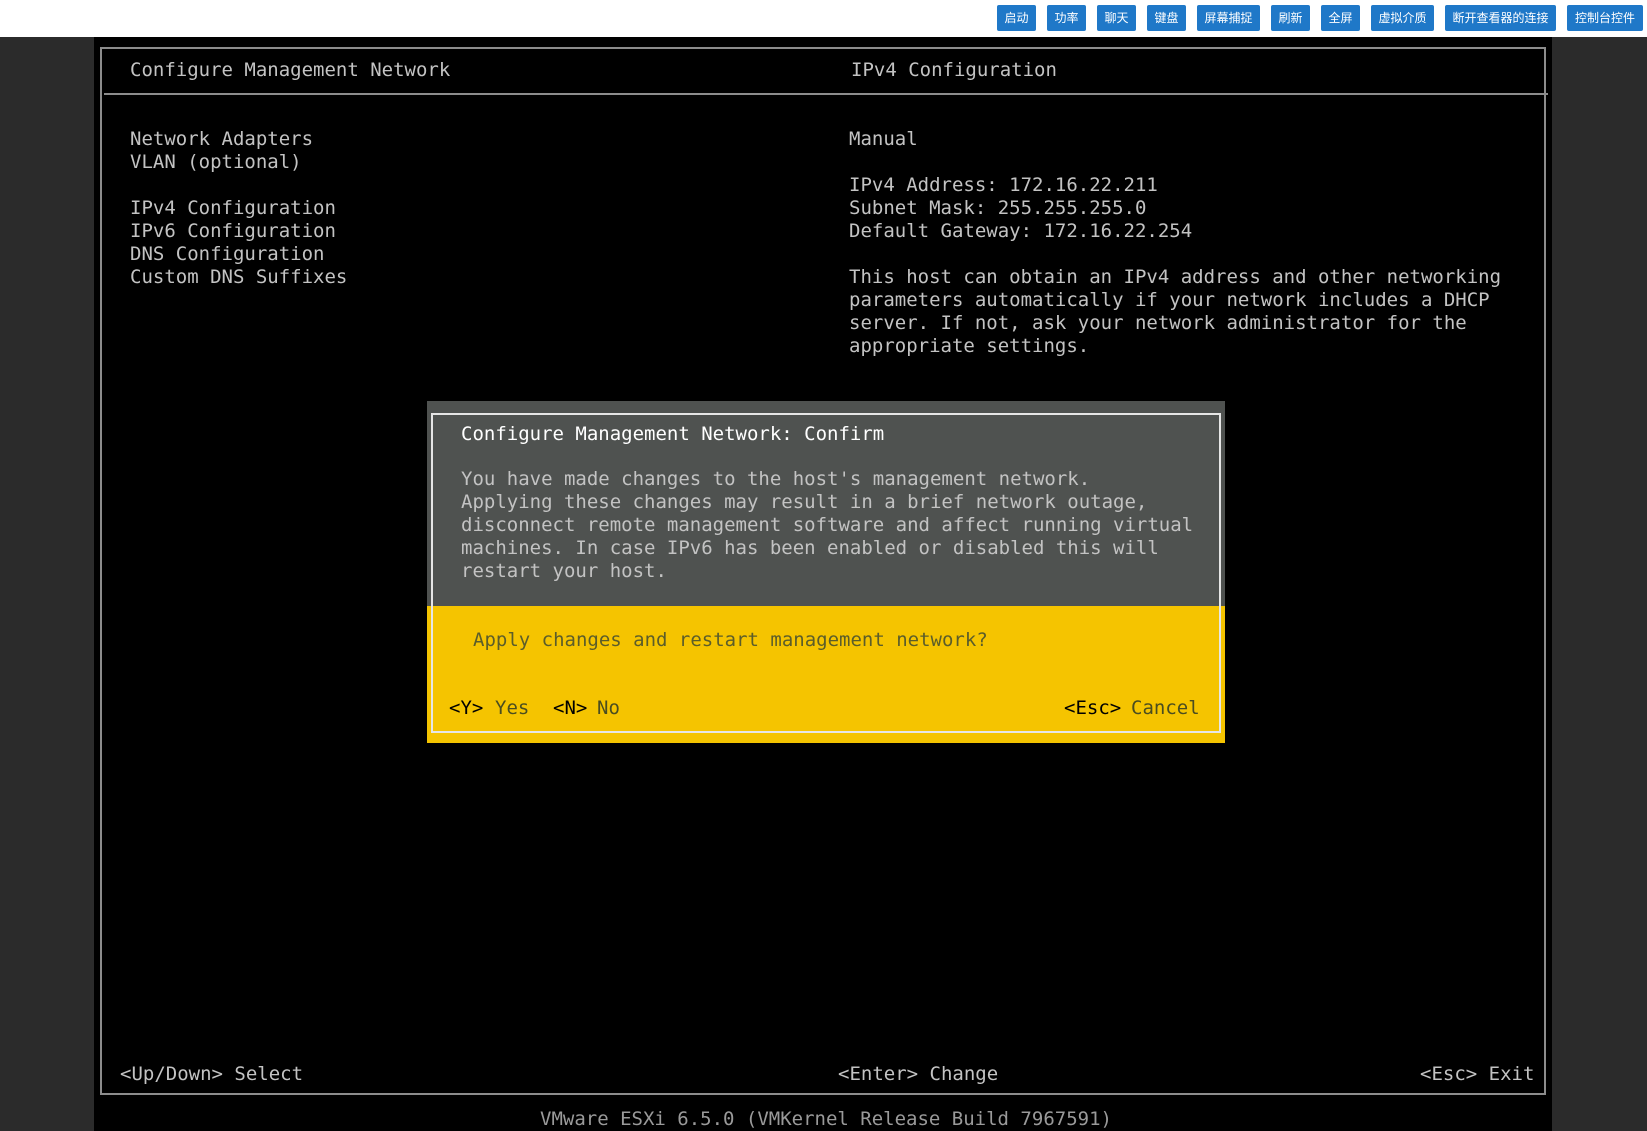 The width and height of the screenshot is (1647, 1131). Describe the element at coordinates (1016, 18) in the screenshot. I see `power-on-button: 启动` at that location.